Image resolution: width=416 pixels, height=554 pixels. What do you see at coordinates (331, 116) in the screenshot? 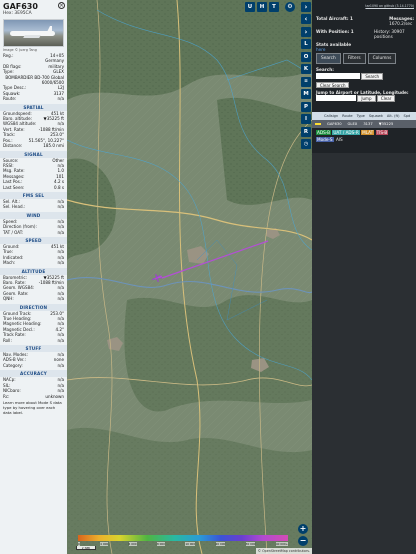
I see `column-header: Callsign` at bounding box center [331, 116].